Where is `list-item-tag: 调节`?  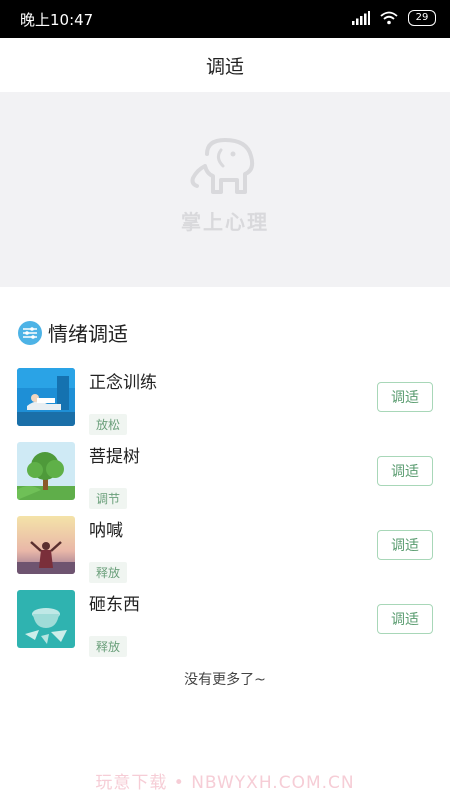 list-item-tag: 调节 is located at coordinates (108, 498).